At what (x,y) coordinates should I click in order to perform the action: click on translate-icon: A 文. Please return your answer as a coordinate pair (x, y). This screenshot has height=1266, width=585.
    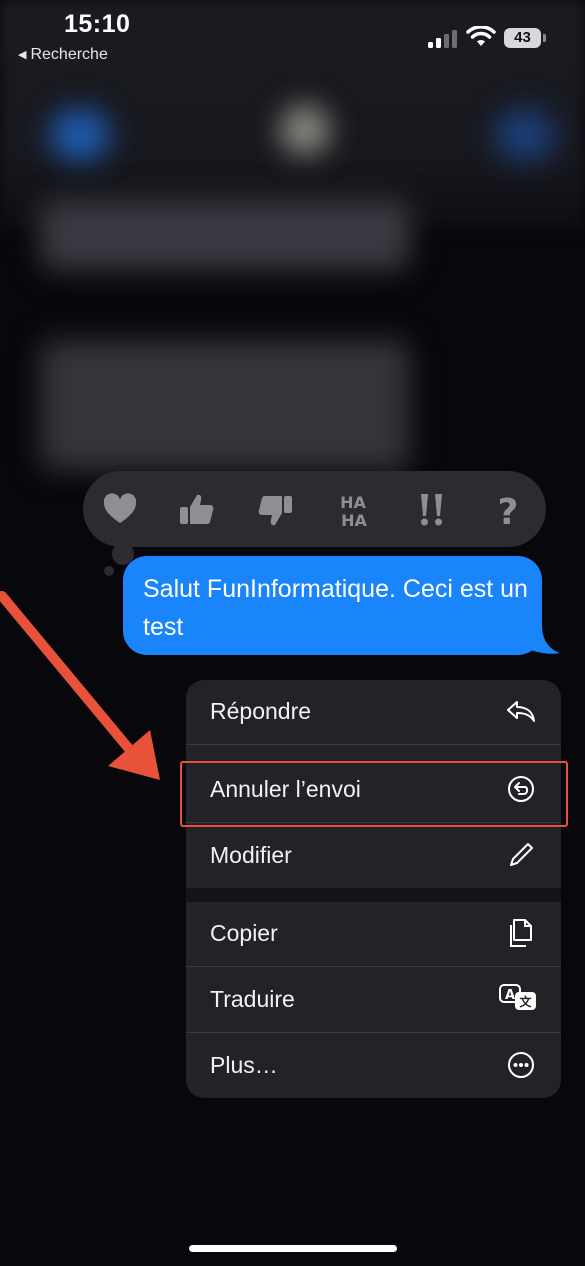
    Looking at the image, I should click on (517, 997).